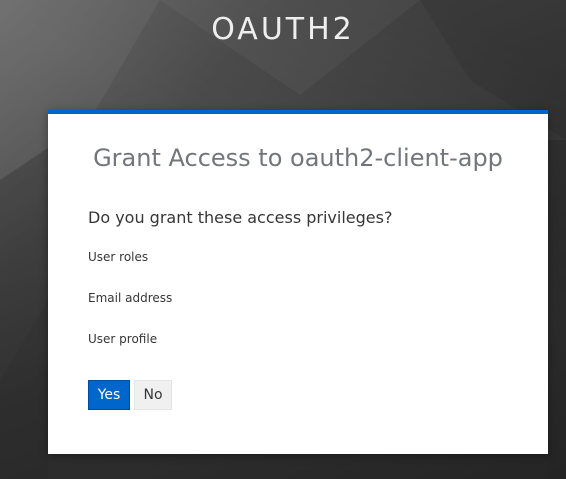 Image resolution: width=566 pixels, height=479 pixels. What do you see at coordinates (298, 158) in the screenshot?
I see `page-title: Grant Access to oauth2-client-app` at bounding box center [298, 158].